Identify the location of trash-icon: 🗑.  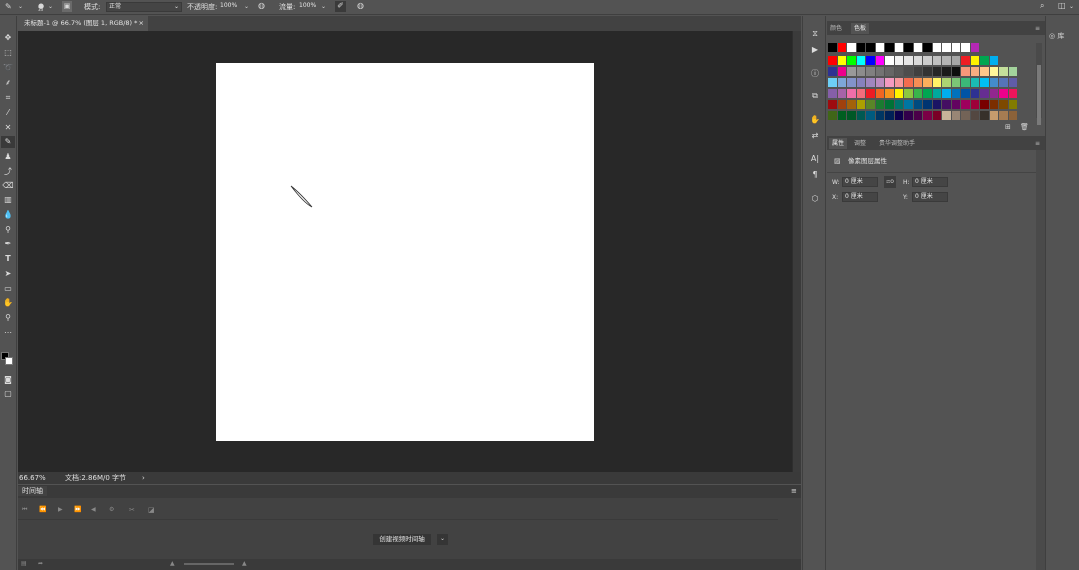
(1024, 127).